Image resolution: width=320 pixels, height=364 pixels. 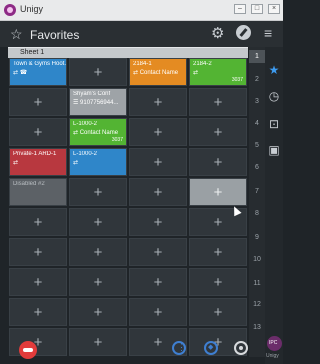 What do you see at coordinates (28, 350) in the screenshot?
I see `hang-up-button` at bounding box center [28, 350].